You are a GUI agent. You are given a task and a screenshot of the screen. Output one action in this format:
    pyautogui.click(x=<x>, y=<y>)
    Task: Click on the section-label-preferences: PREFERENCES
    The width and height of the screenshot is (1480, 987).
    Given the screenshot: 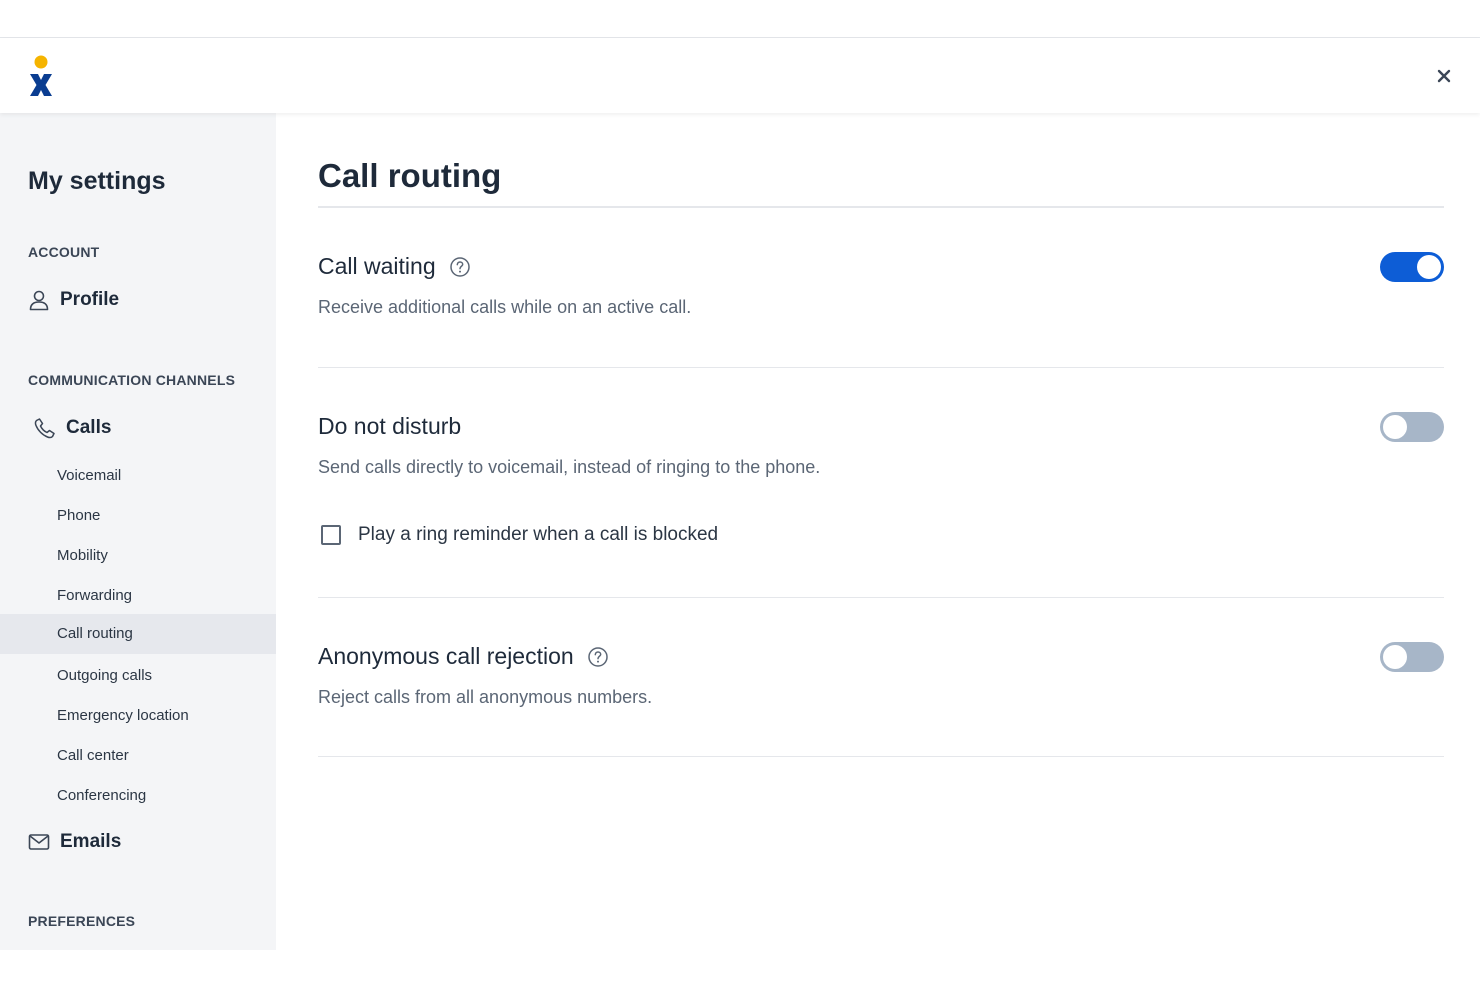 What is the action you would take?
    pyautogui.click(x=82, y=921)
    